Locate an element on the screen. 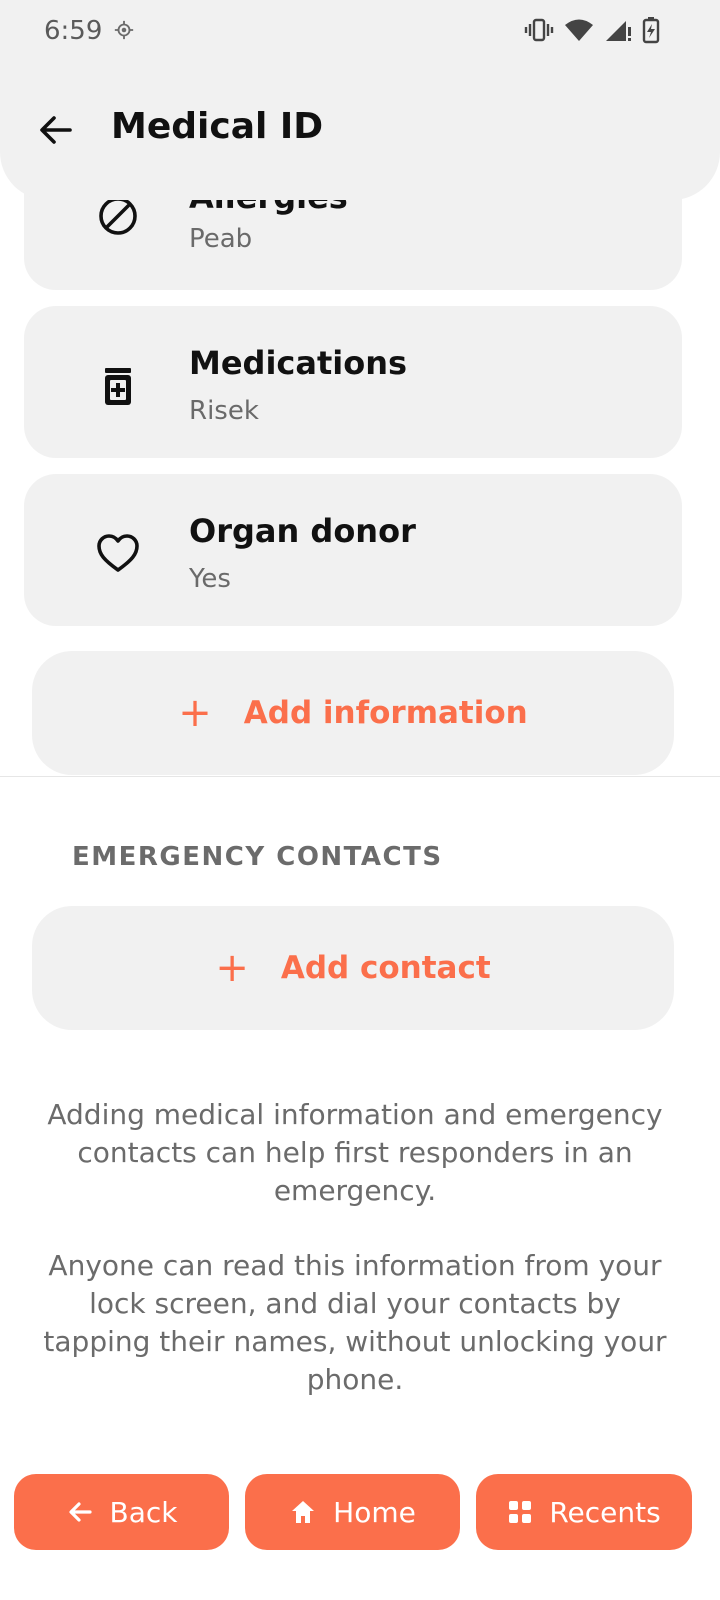 This screenshot has width=720, height=1600. nav-recents-button: Recents is located at coordinates (584, 1512).